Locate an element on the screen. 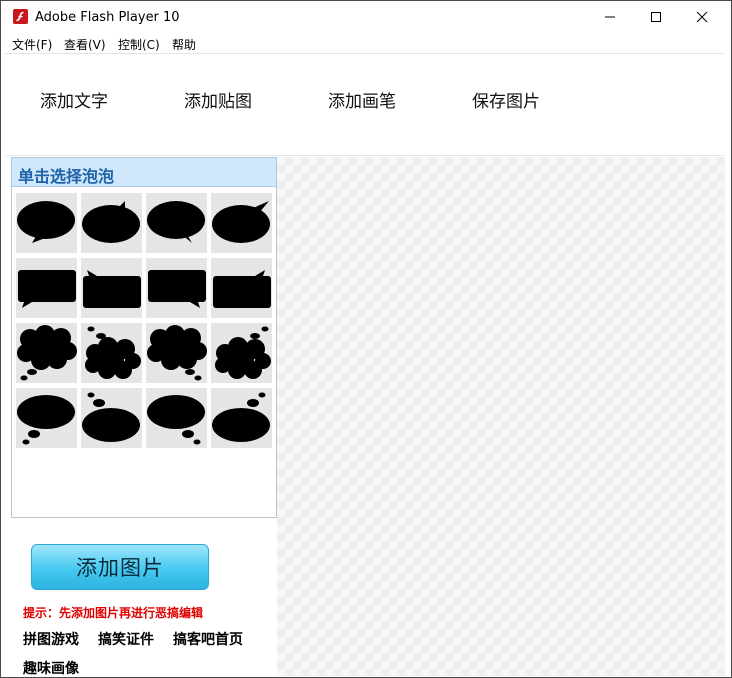 This screenshot has height=678, width=732. close-icon is located at coordinates (702, 17).